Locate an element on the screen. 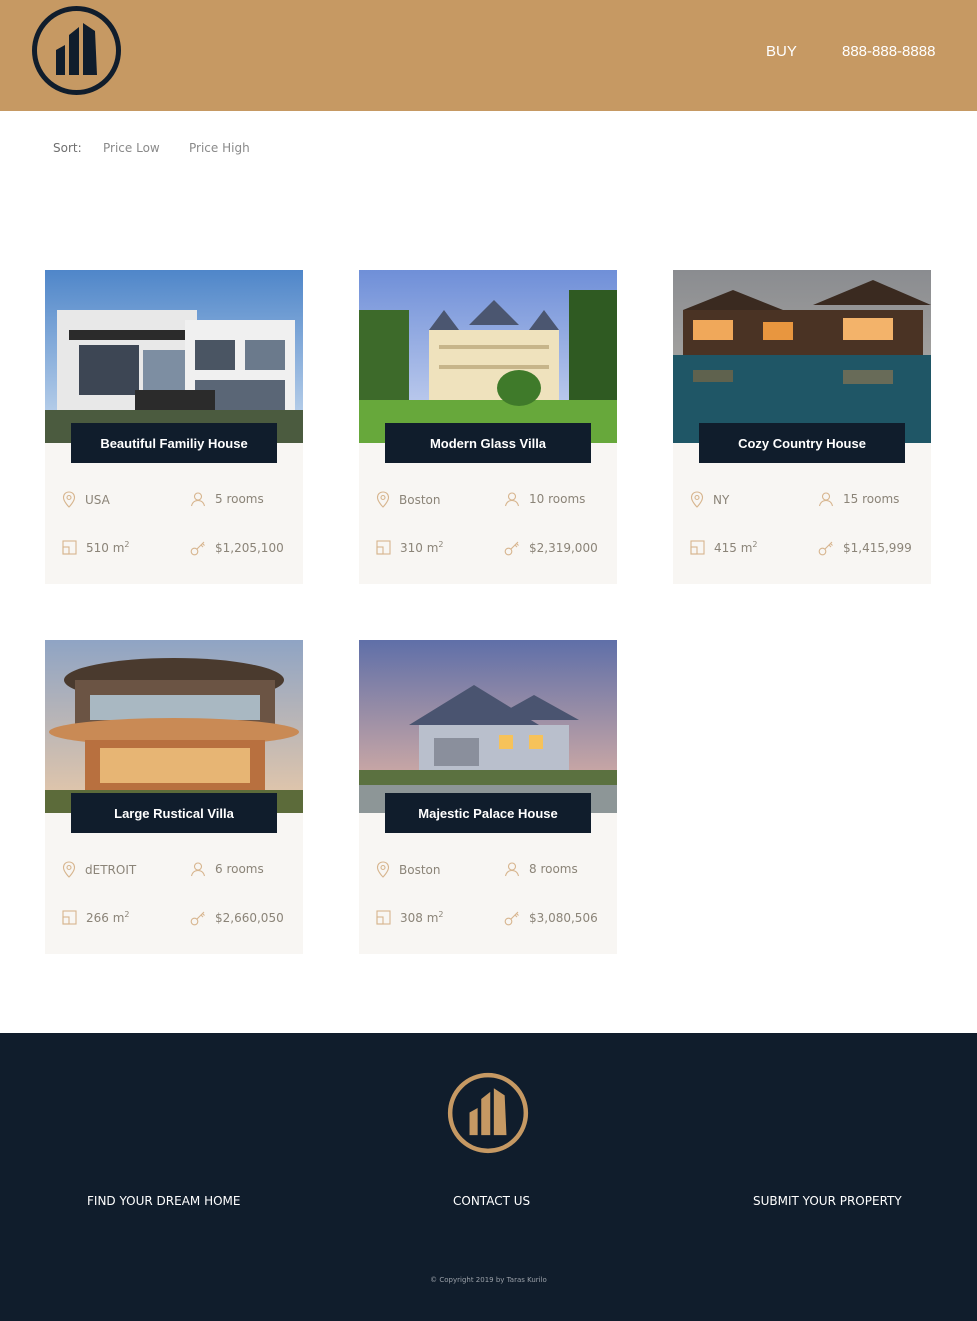 The width and height of the screenshot is (977, 1321). location-text: dETROIT is located at coordinates (111, 869).